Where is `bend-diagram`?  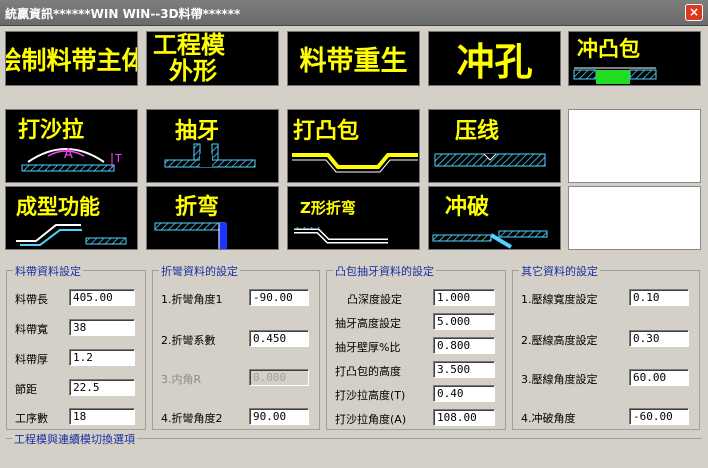
bend-diagram is located at coordinates (190, 235).